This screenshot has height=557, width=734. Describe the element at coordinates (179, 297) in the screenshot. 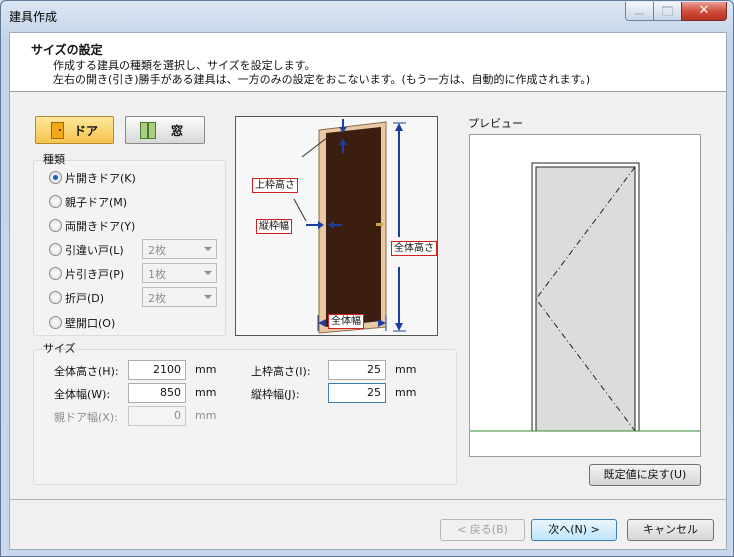

I see `folding-door-count-select: 2枚` at that location.